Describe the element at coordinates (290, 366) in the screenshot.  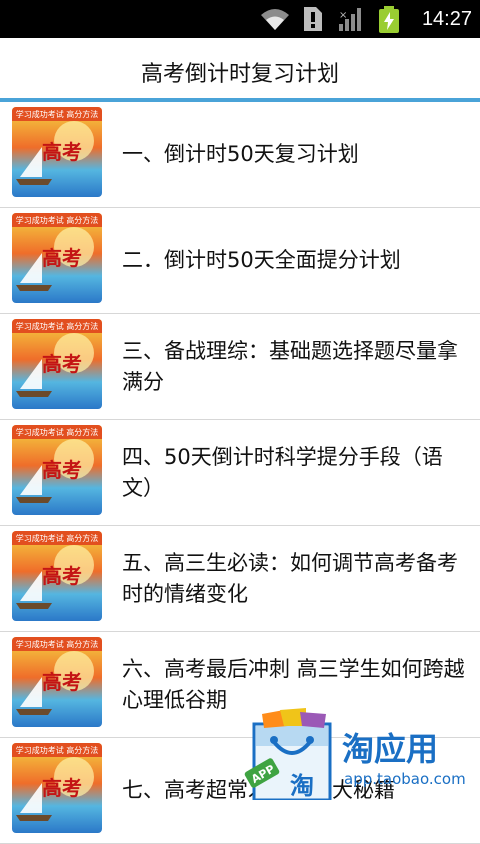
I see `list-item-label: 三、备战理综：基础题选择题尽量拿满分` at that location.